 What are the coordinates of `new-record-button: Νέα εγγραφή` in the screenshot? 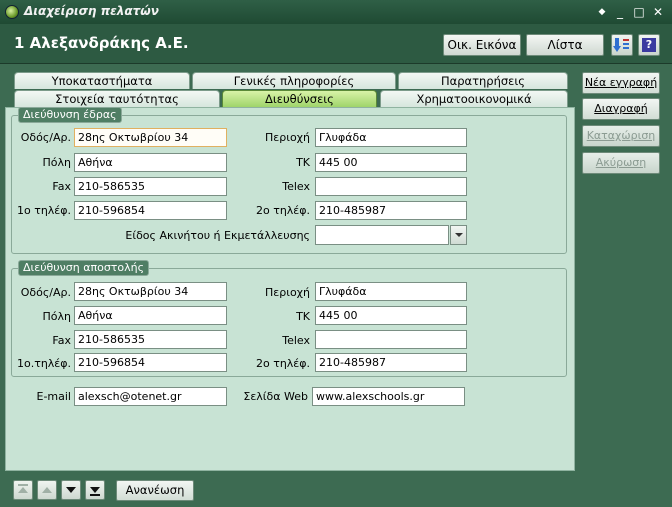 It's located at (621, 83).